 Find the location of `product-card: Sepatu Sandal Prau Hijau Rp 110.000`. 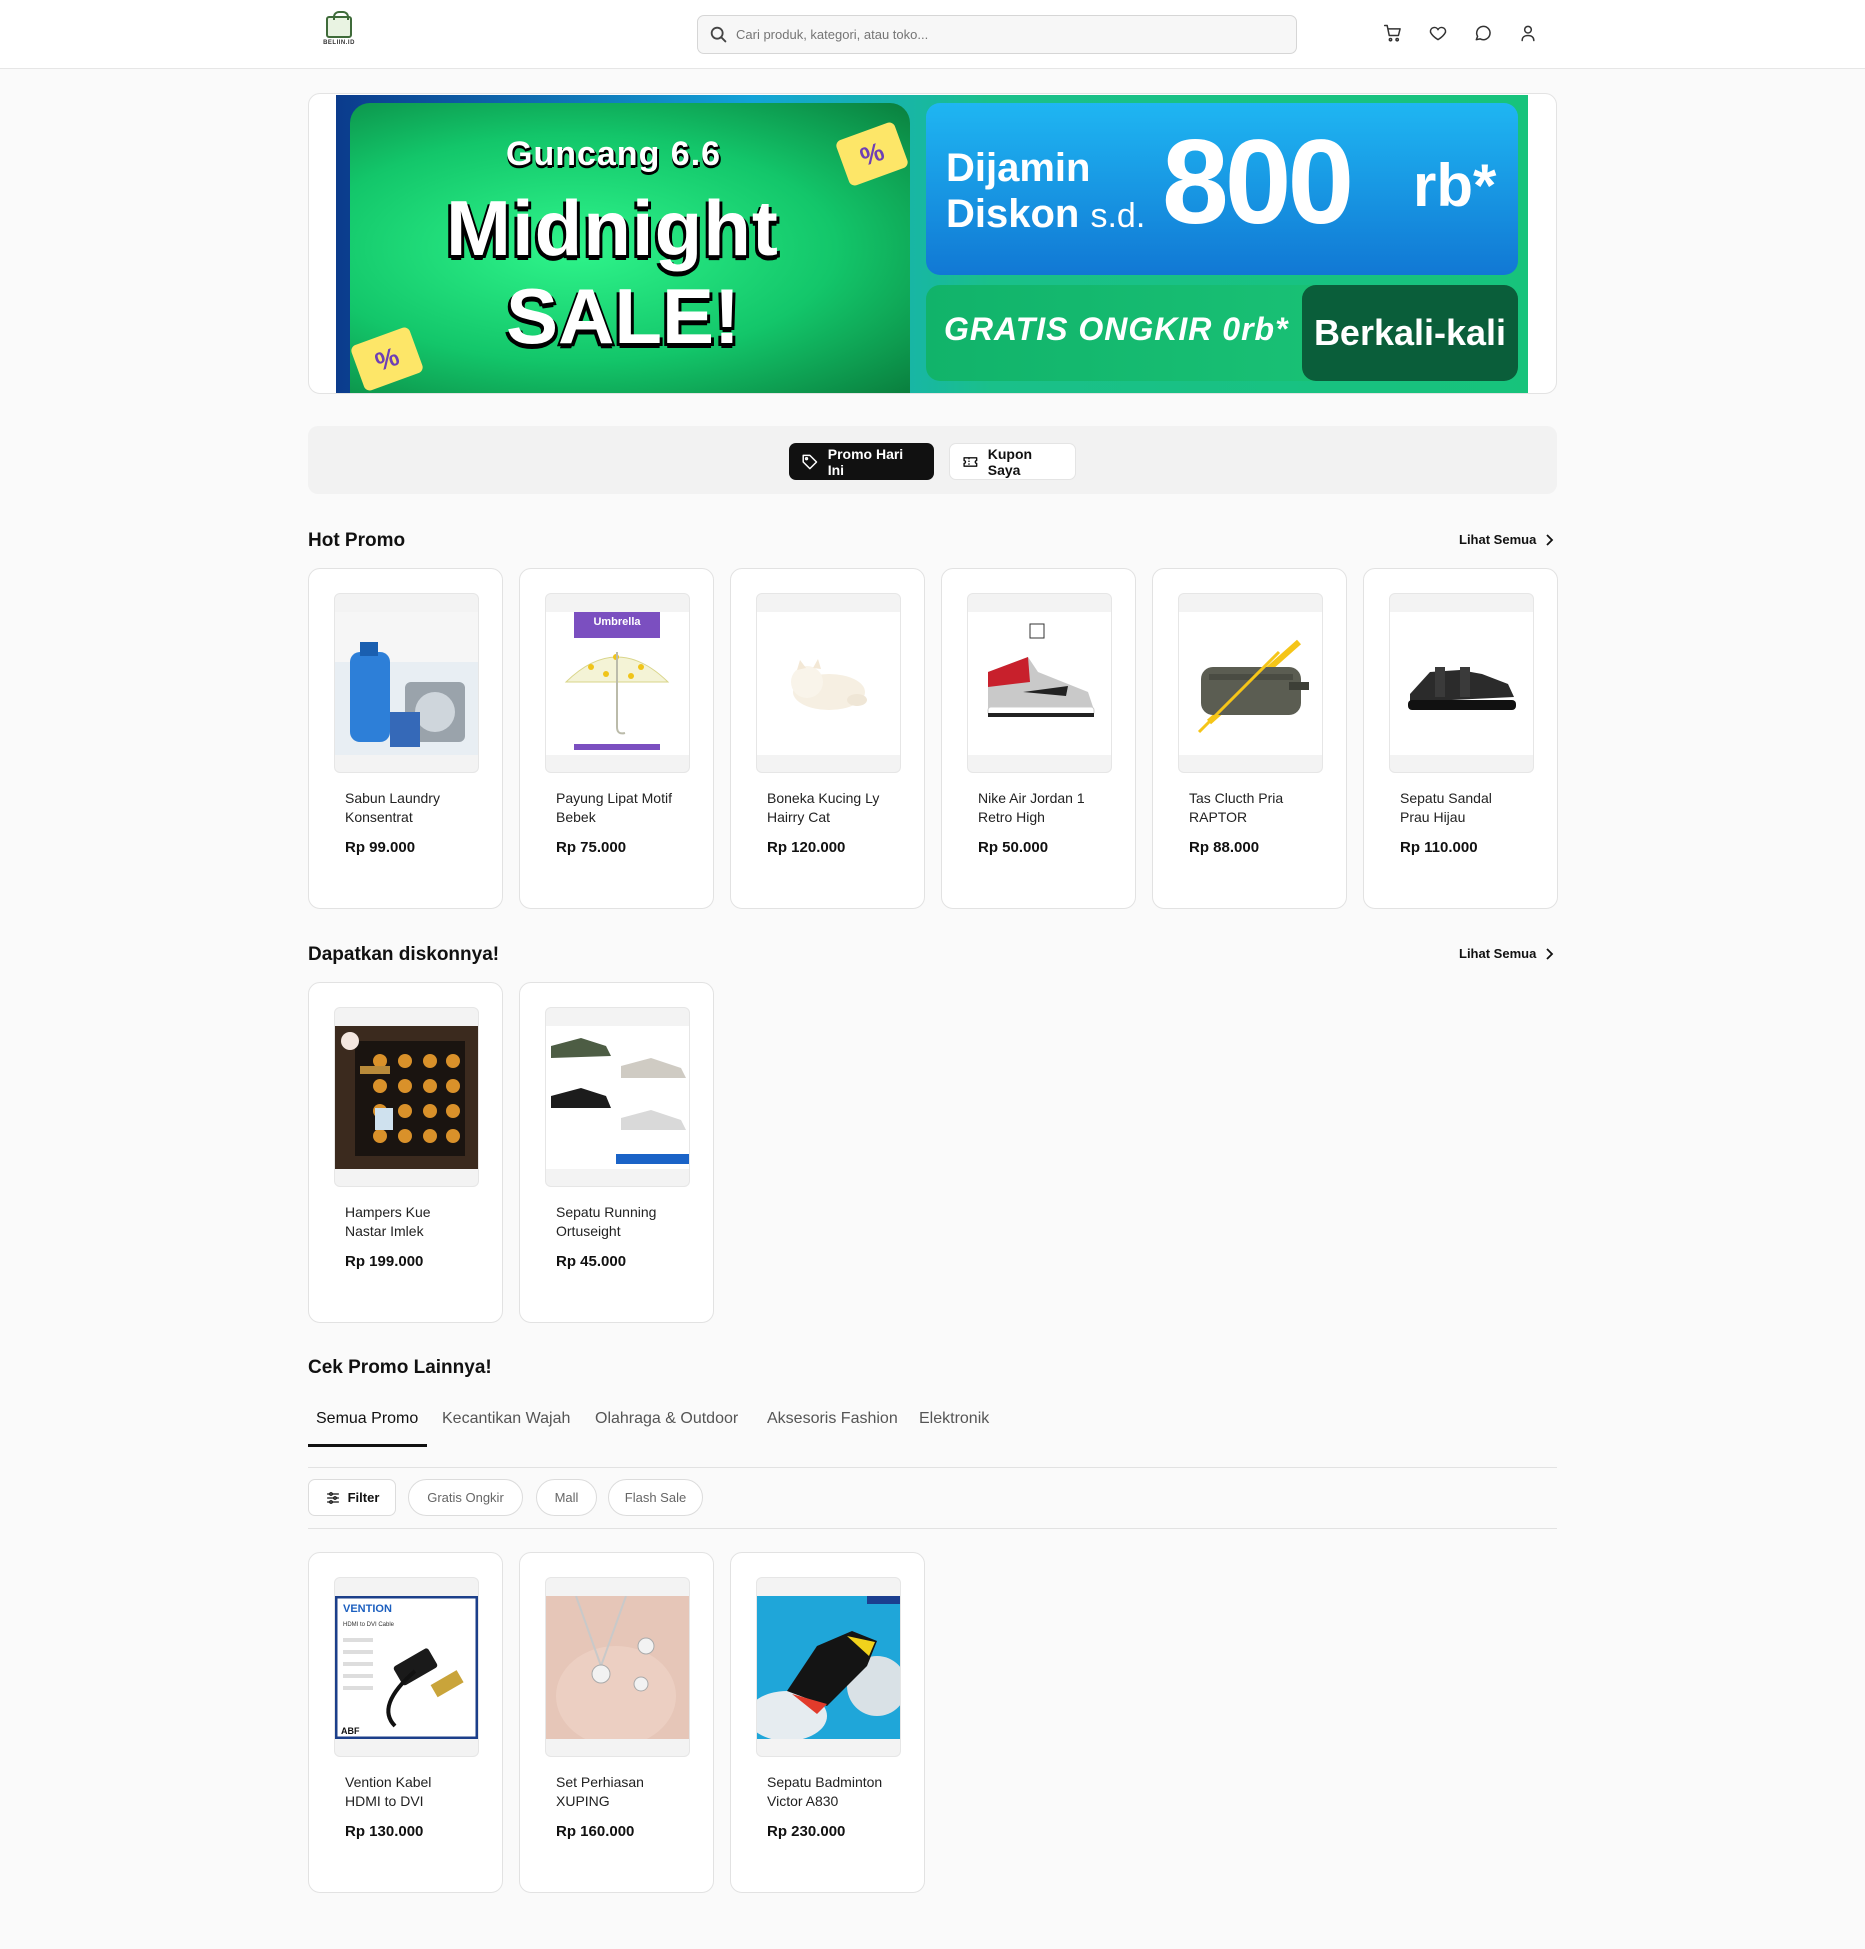

product-card: Sepatu Sandal Prau Hijau Rp 110.000 is located at coordinates (1460, 738).